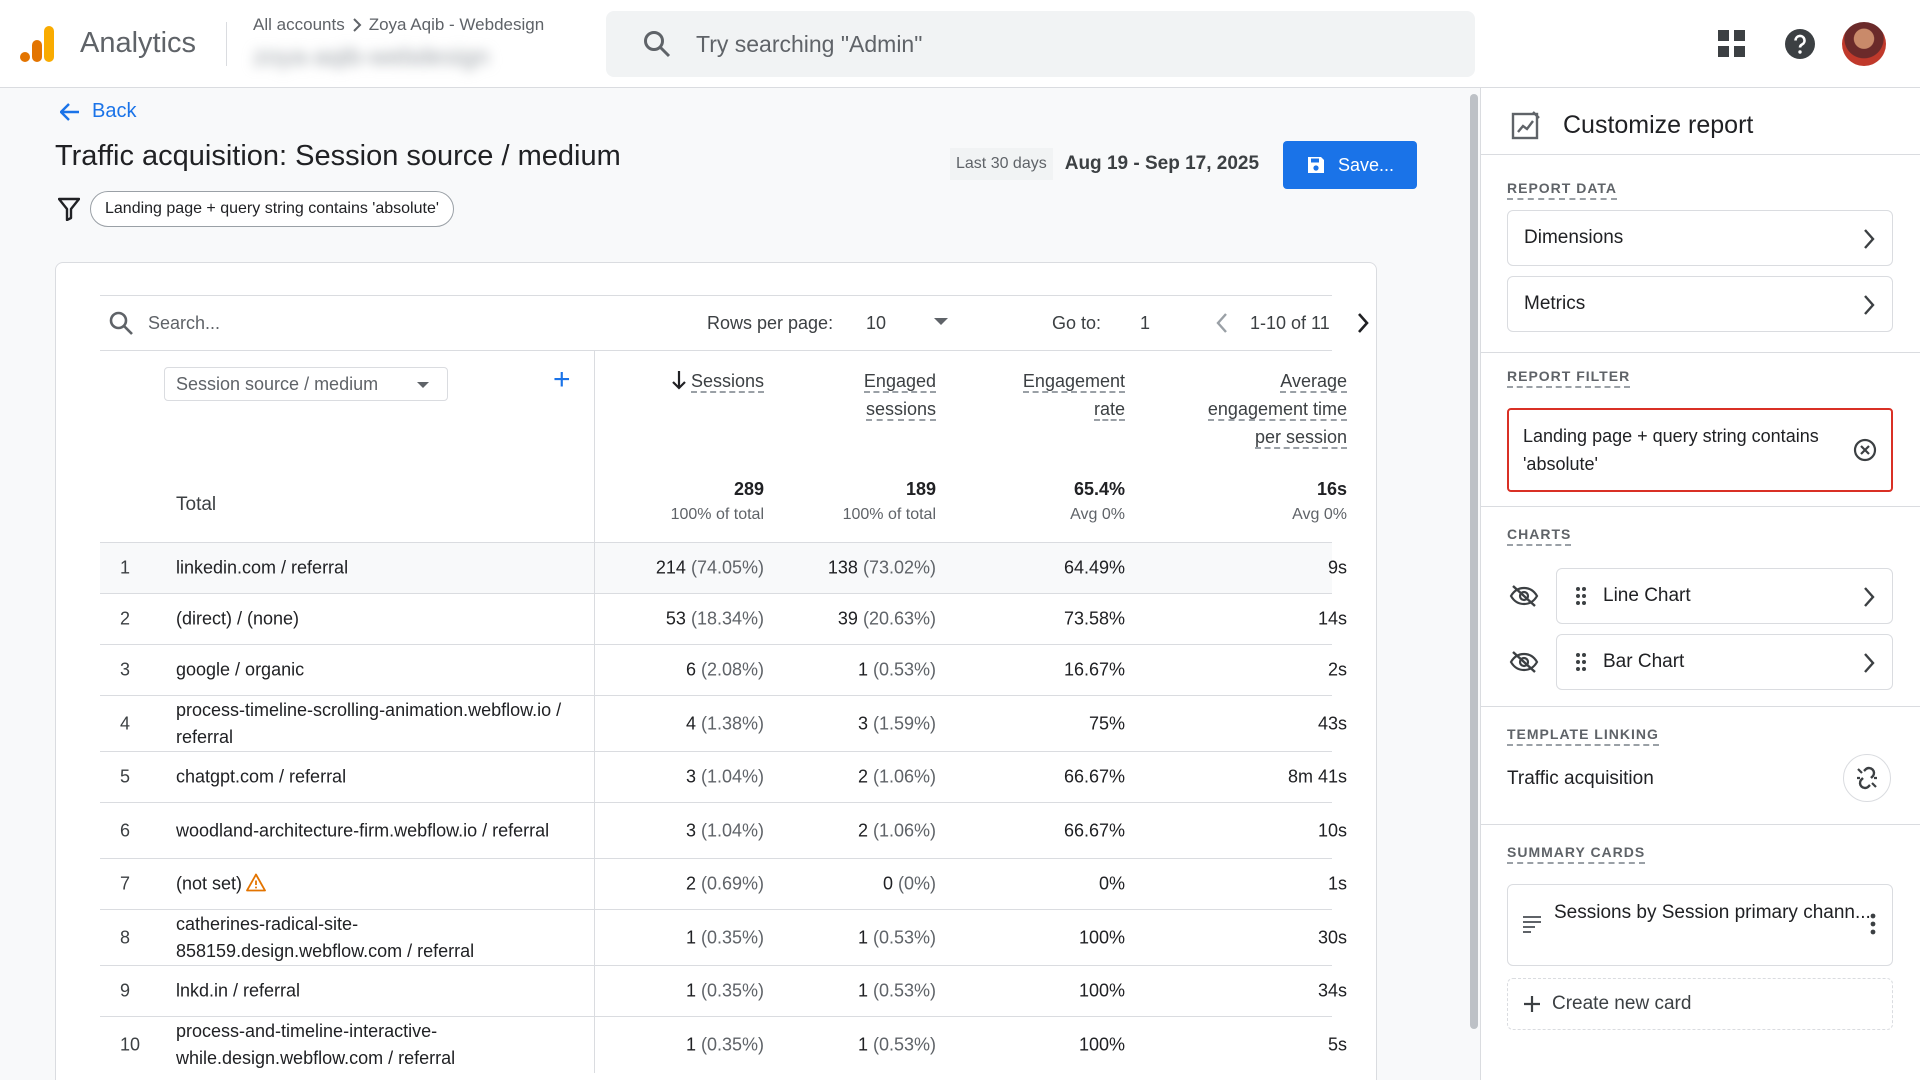  Describe the element at coordinates (125, 618) in the screenshot. I see `row-index: 2` at that location.